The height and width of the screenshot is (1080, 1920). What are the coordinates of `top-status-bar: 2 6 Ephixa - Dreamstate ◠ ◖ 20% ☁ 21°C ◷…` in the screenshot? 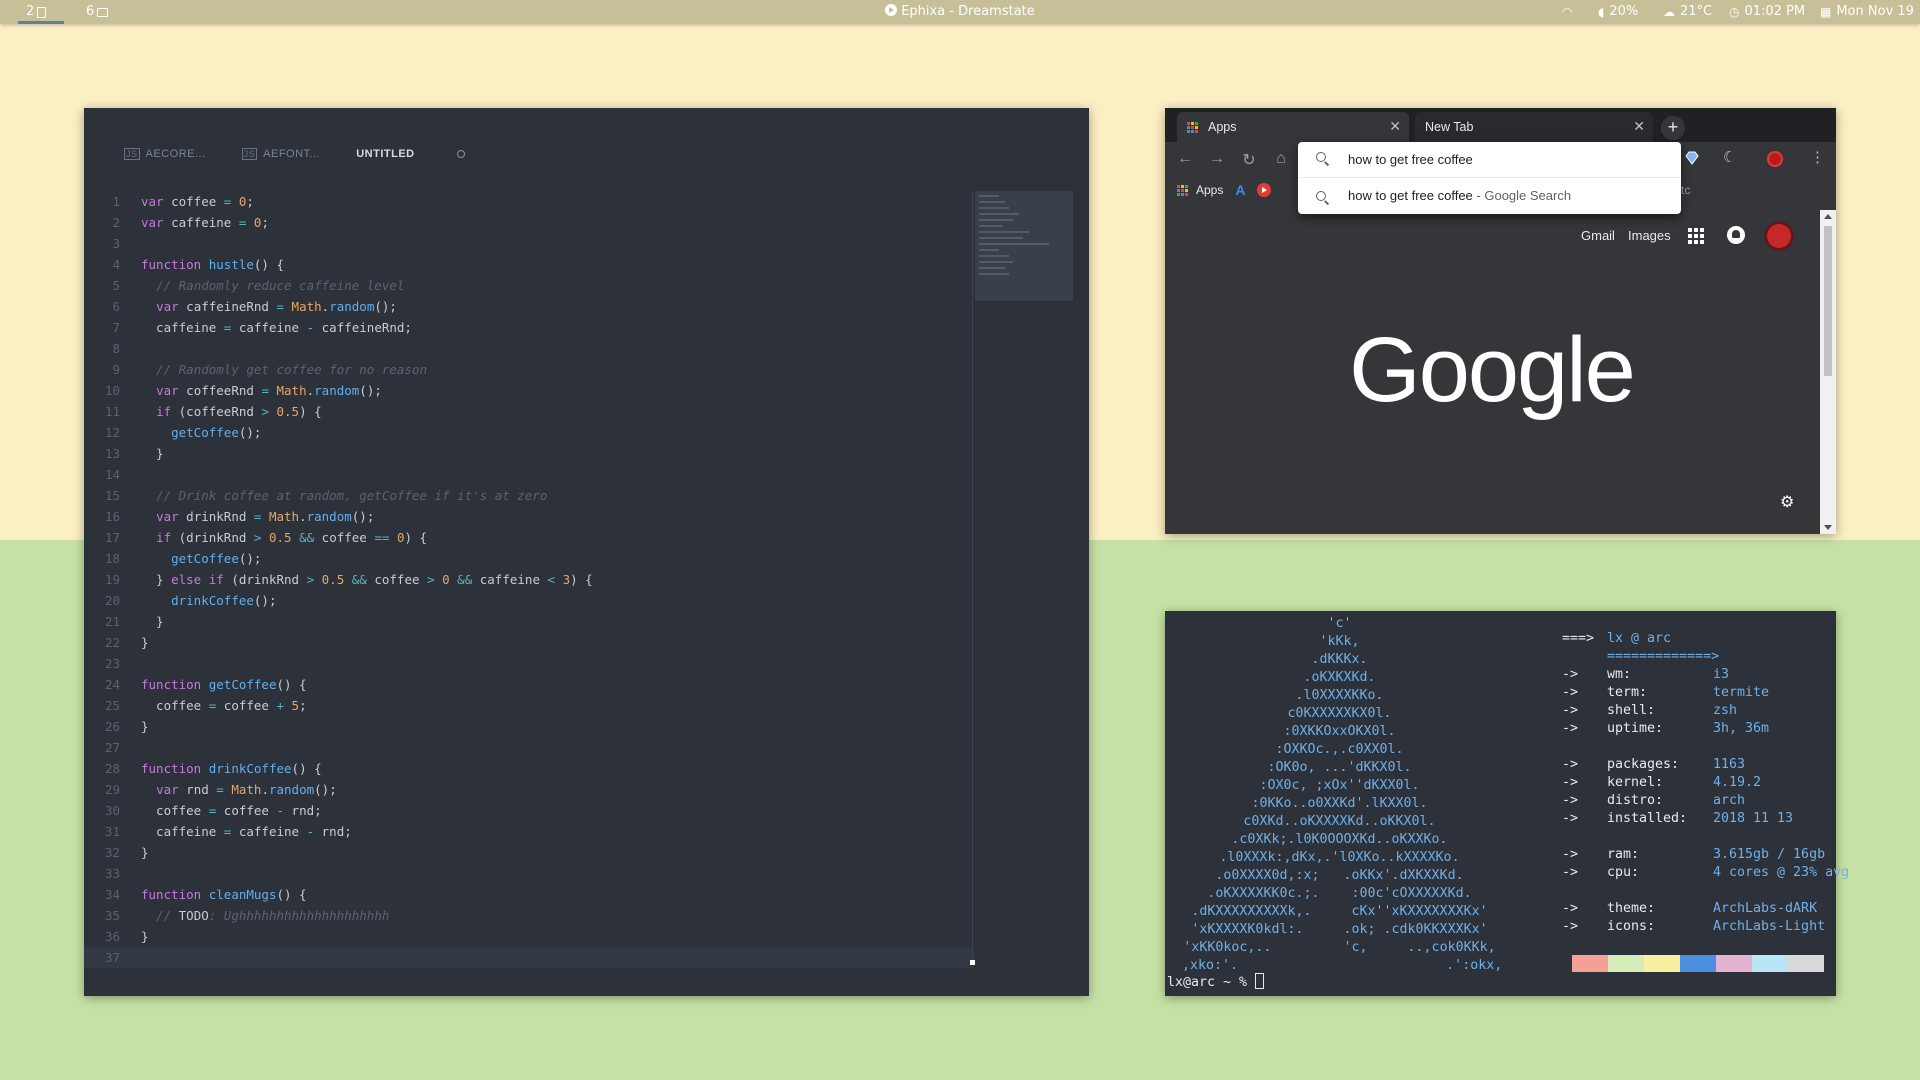 It's located at (960, 12).